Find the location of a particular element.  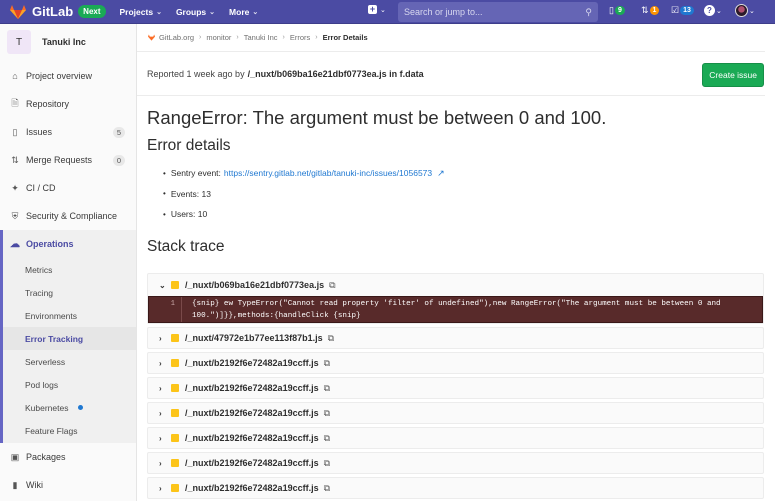

sidebar-subitem-label: Serverless is located at coordinates (45, 361).